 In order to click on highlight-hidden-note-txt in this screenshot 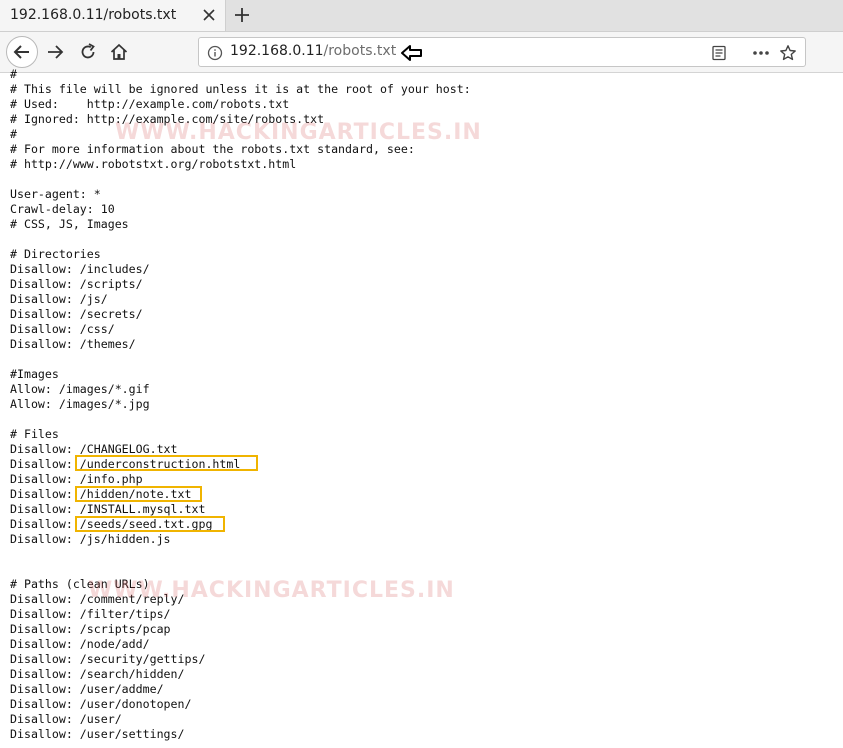, I will do `click(138, 494)`.